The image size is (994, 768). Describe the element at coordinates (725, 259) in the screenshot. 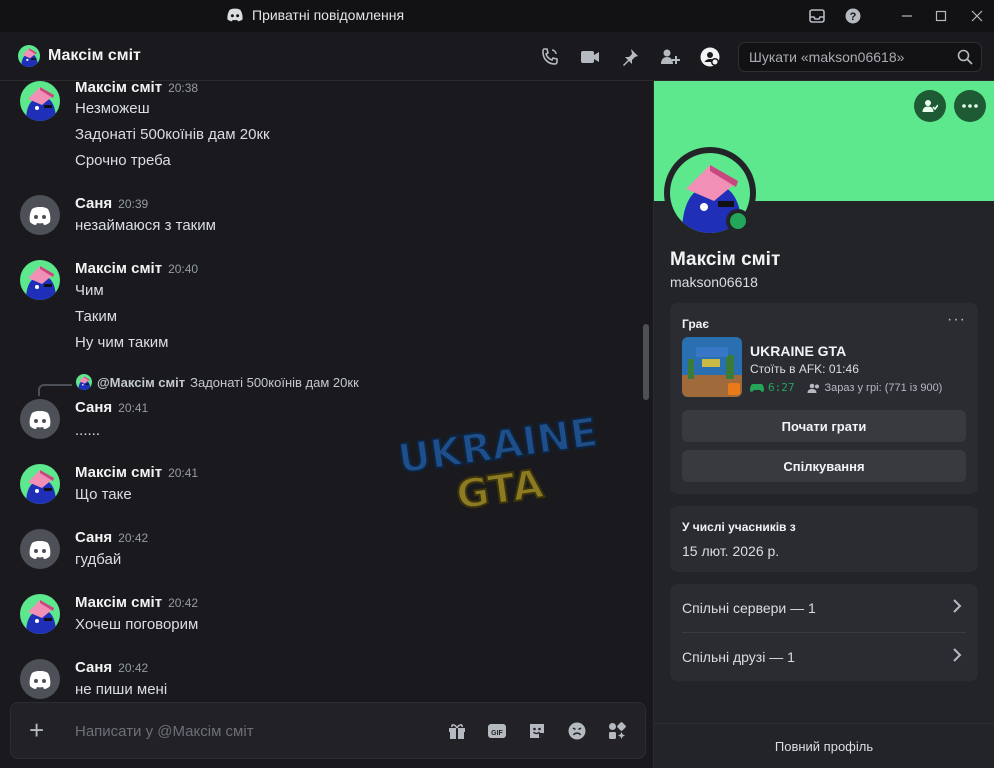

I see `profile-display-name: Максім сміт` at that location.